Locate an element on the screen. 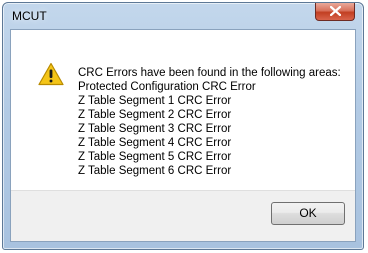  message-line: Protected Configuration CRC Error is located at coordinates (167, 87).